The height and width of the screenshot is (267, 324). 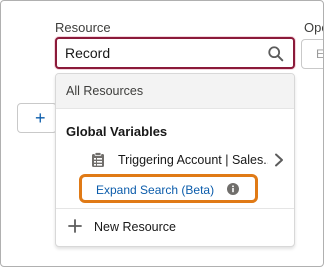 What do you see at coordinates (75, 226) in the screenshot?
I see `plus-icon` at bounding box center [75, 226].